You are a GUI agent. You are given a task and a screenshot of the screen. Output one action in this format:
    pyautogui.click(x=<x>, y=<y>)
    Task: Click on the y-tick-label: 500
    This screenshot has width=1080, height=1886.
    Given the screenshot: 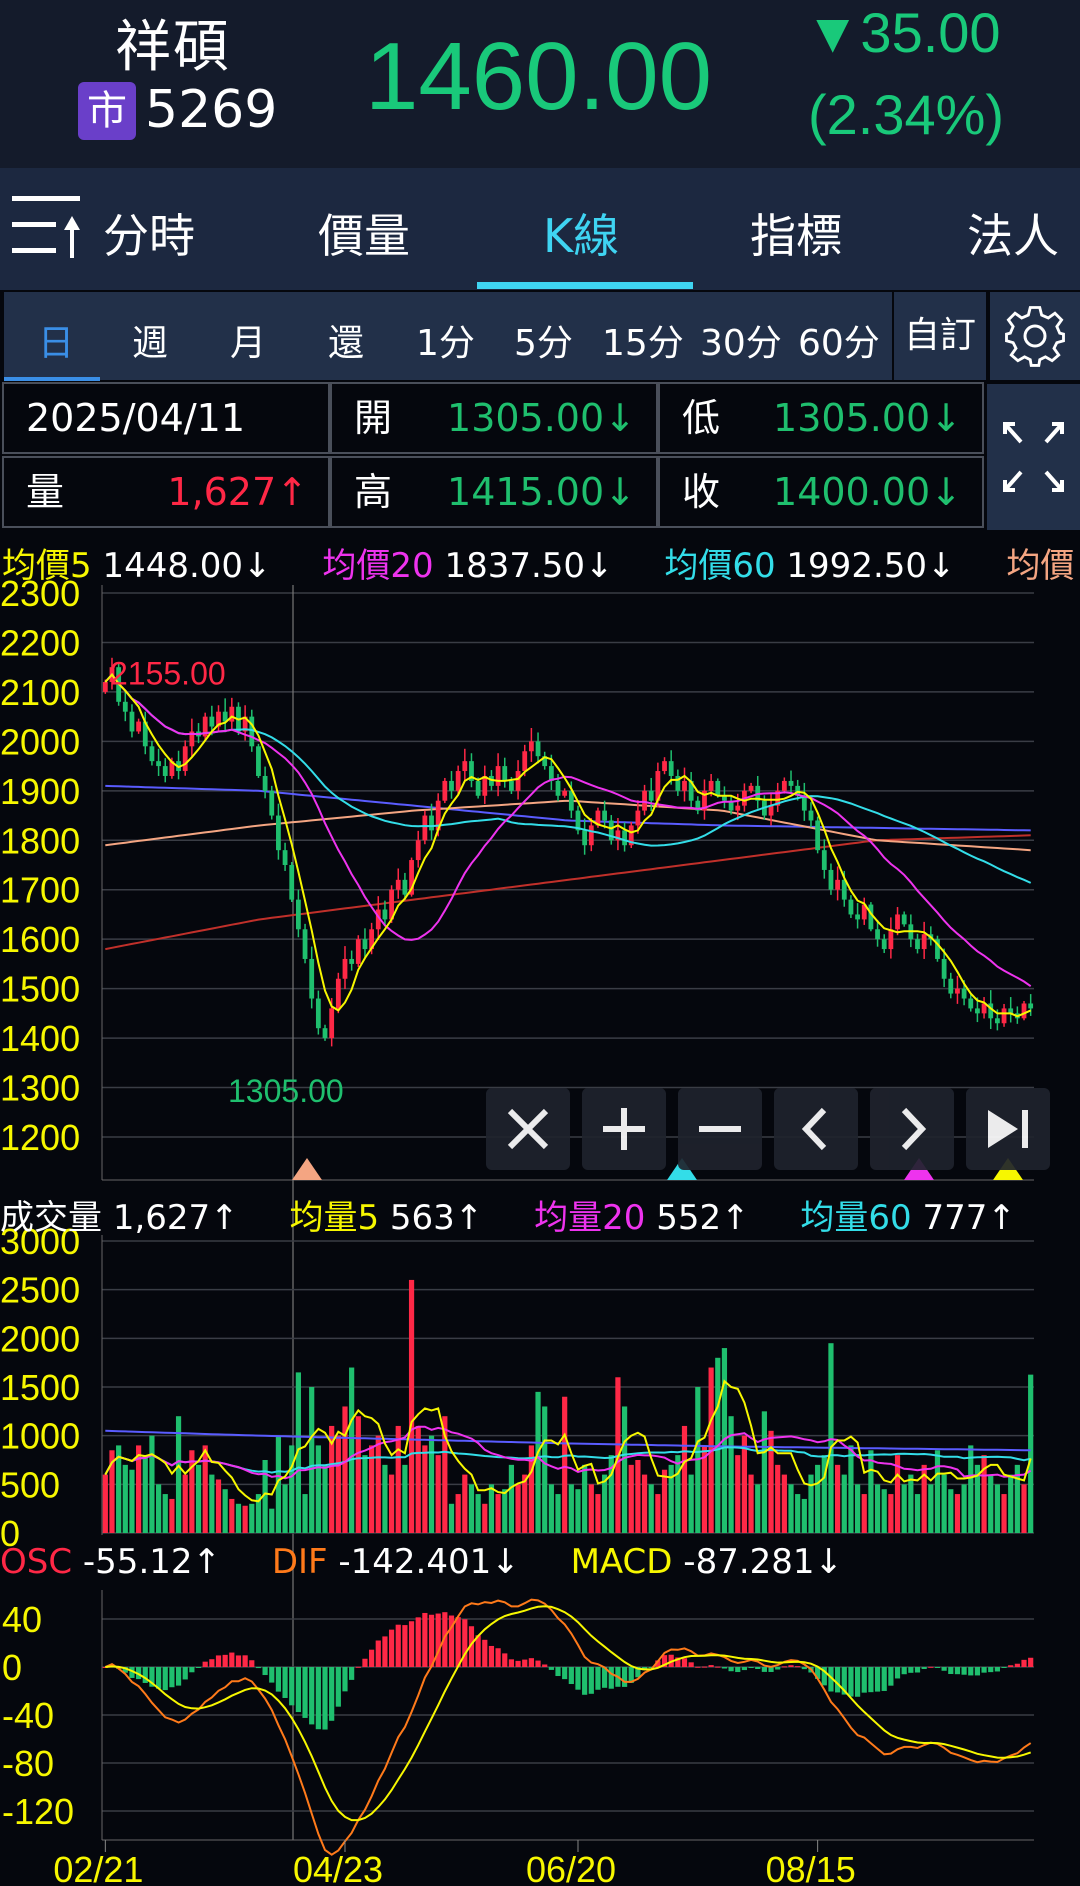 What is the action you would take?
    pyautogui.click(x=30, y=1484)
    